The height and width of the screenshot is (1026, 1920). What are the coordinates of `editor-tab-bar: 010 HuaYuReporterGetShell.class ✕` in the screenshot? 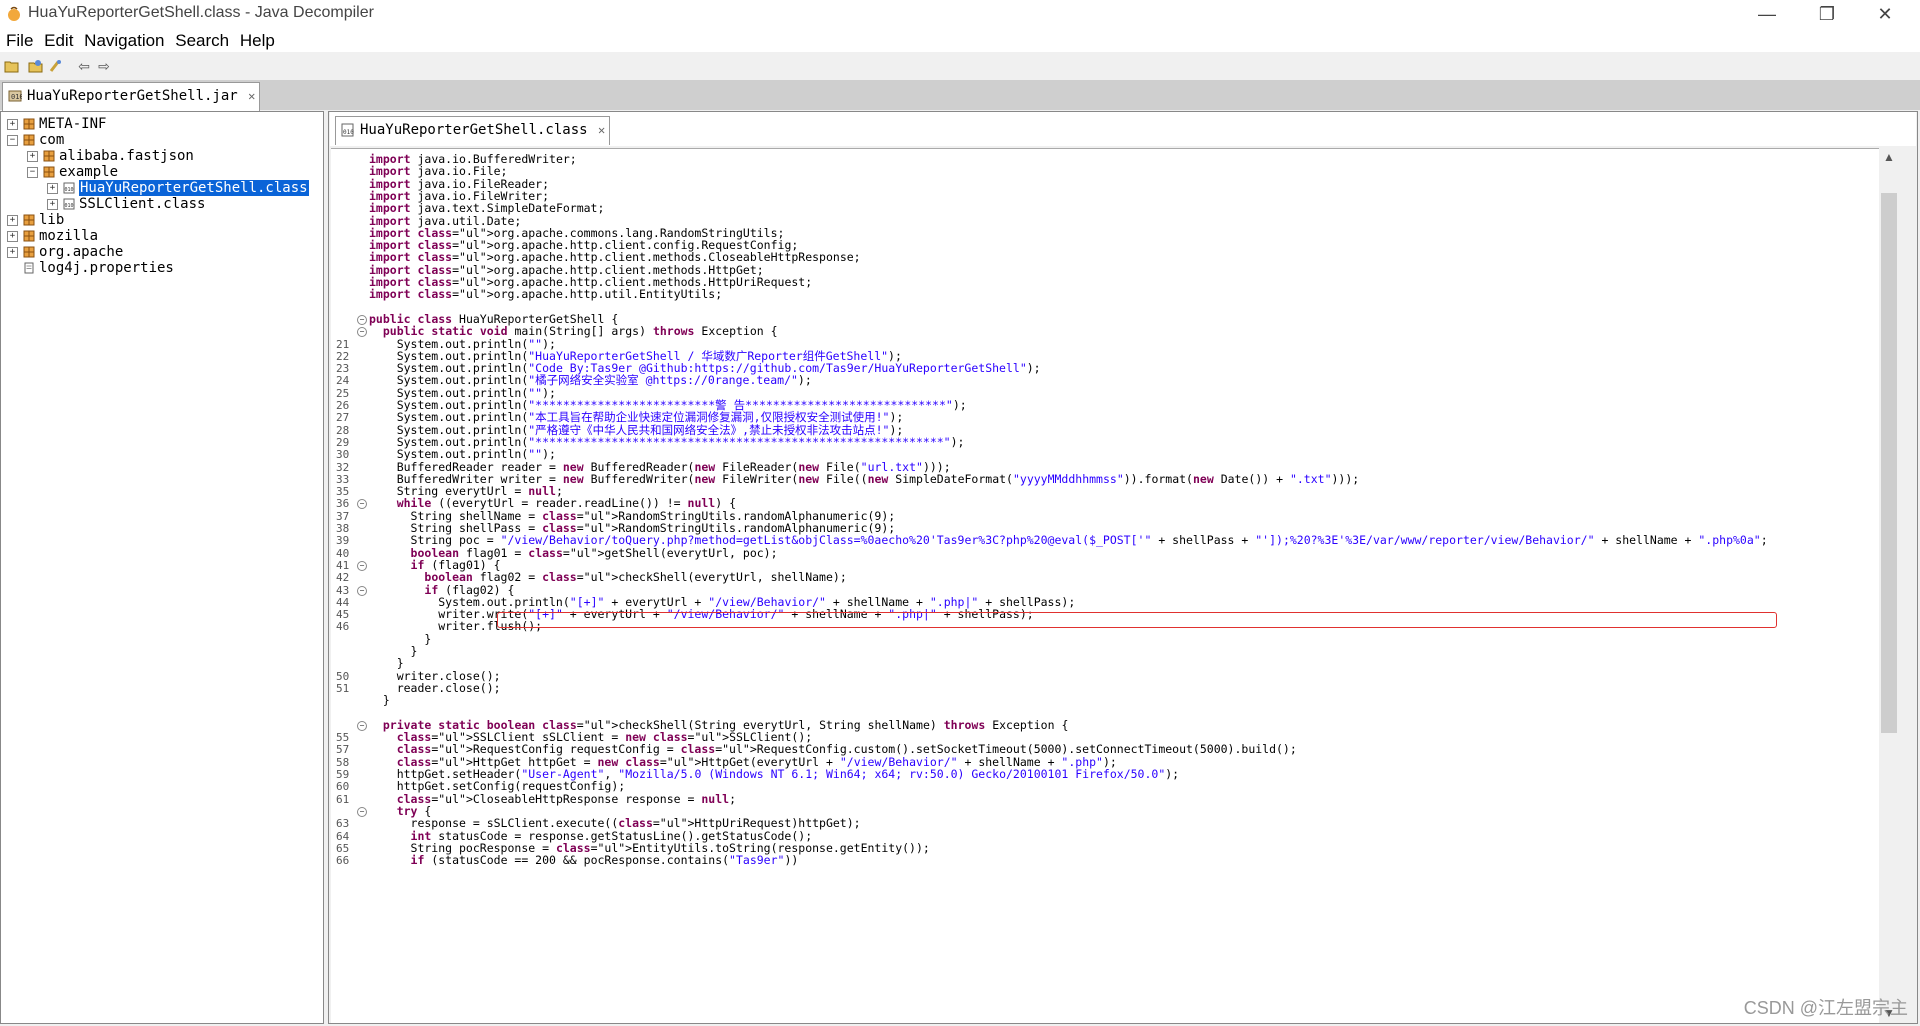 It's located at (1123, 129).